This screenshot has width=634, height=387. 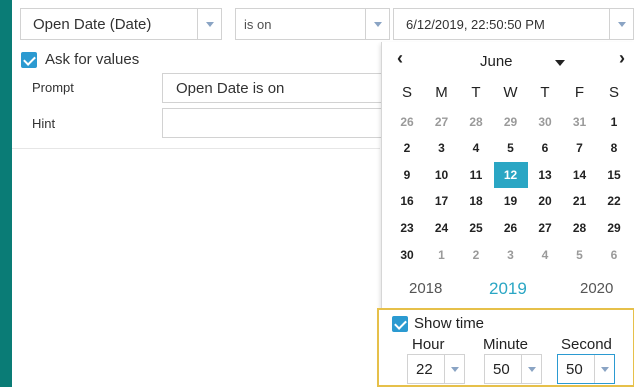 I want to click on date-time-input: 6/12/2019, 22:50:50 PM, so click(x=513, y=24).